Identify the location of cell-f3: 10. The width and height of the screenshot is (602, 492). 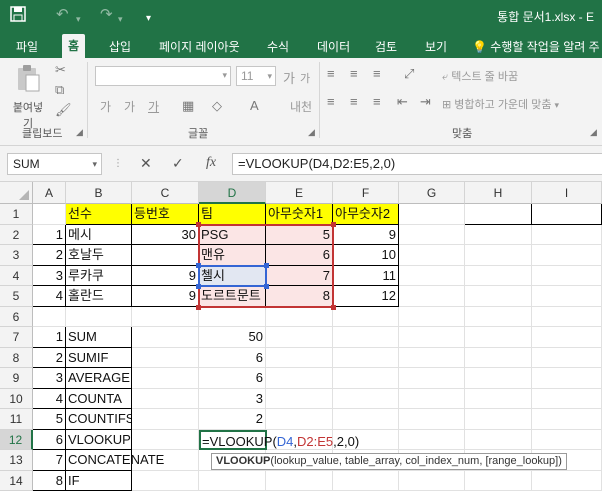
(366, 255).